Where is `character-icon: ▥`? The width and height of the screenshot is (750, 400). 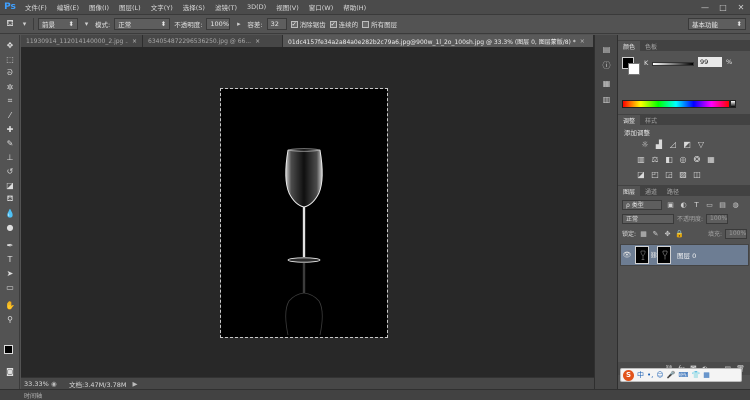 character-icon: ▥ is located at coordinates (606, 99).